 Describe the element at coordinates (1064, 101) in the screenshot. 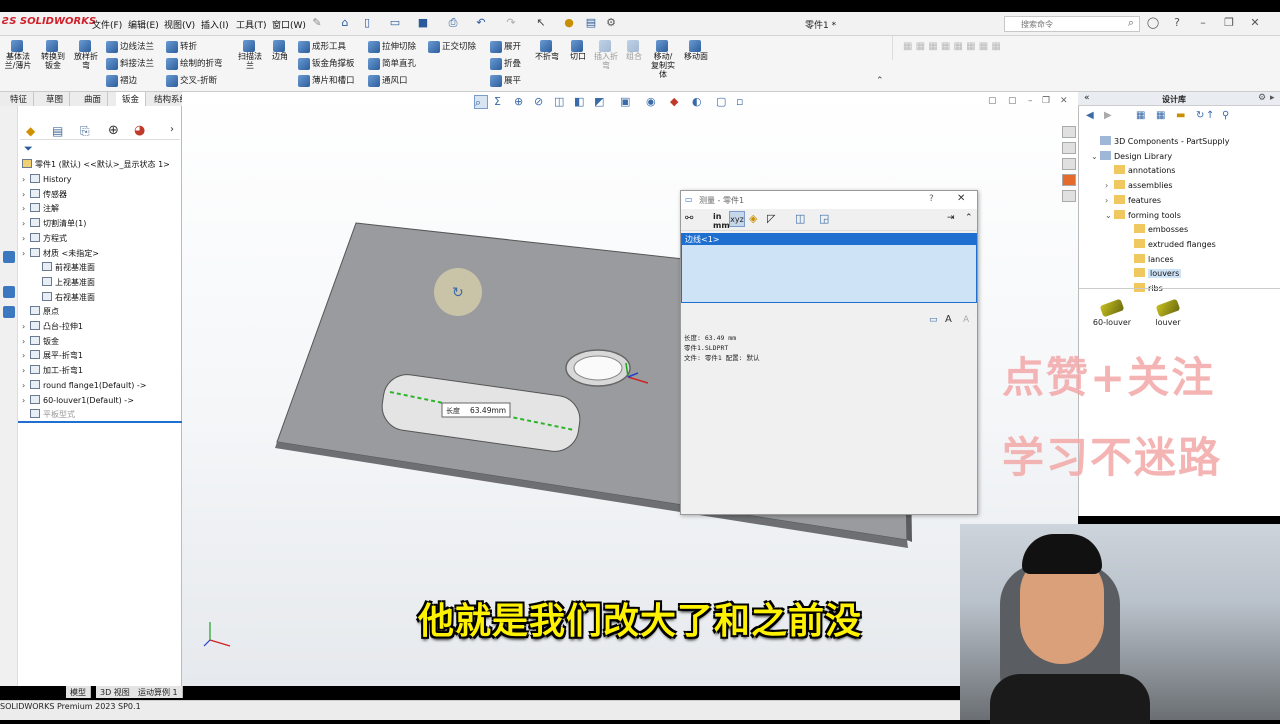

I see `viewport-close-icon: ✕` at that location.